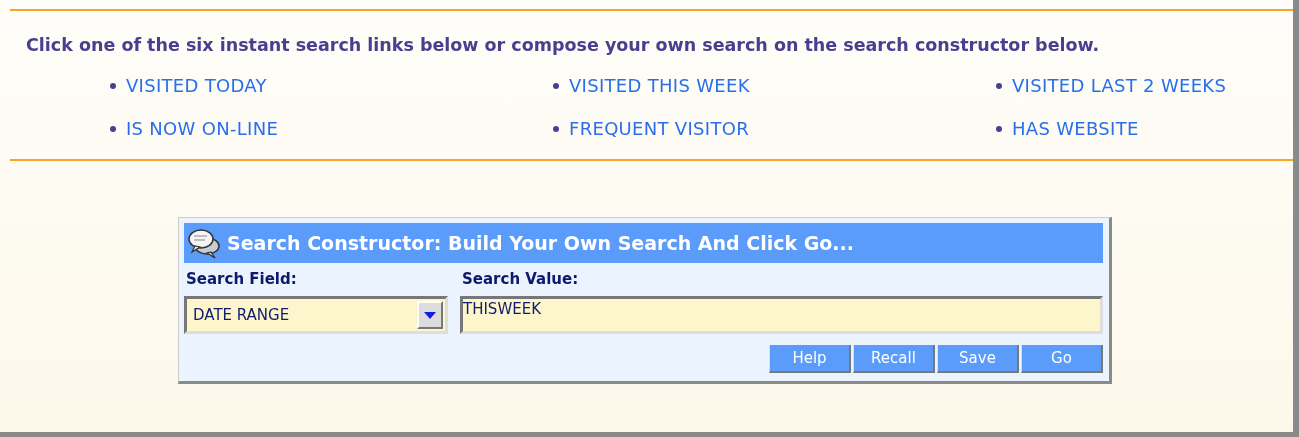  Describe the element at coordinates (894, 359) in the screenshot. I see `action-button: Recall` at that location.